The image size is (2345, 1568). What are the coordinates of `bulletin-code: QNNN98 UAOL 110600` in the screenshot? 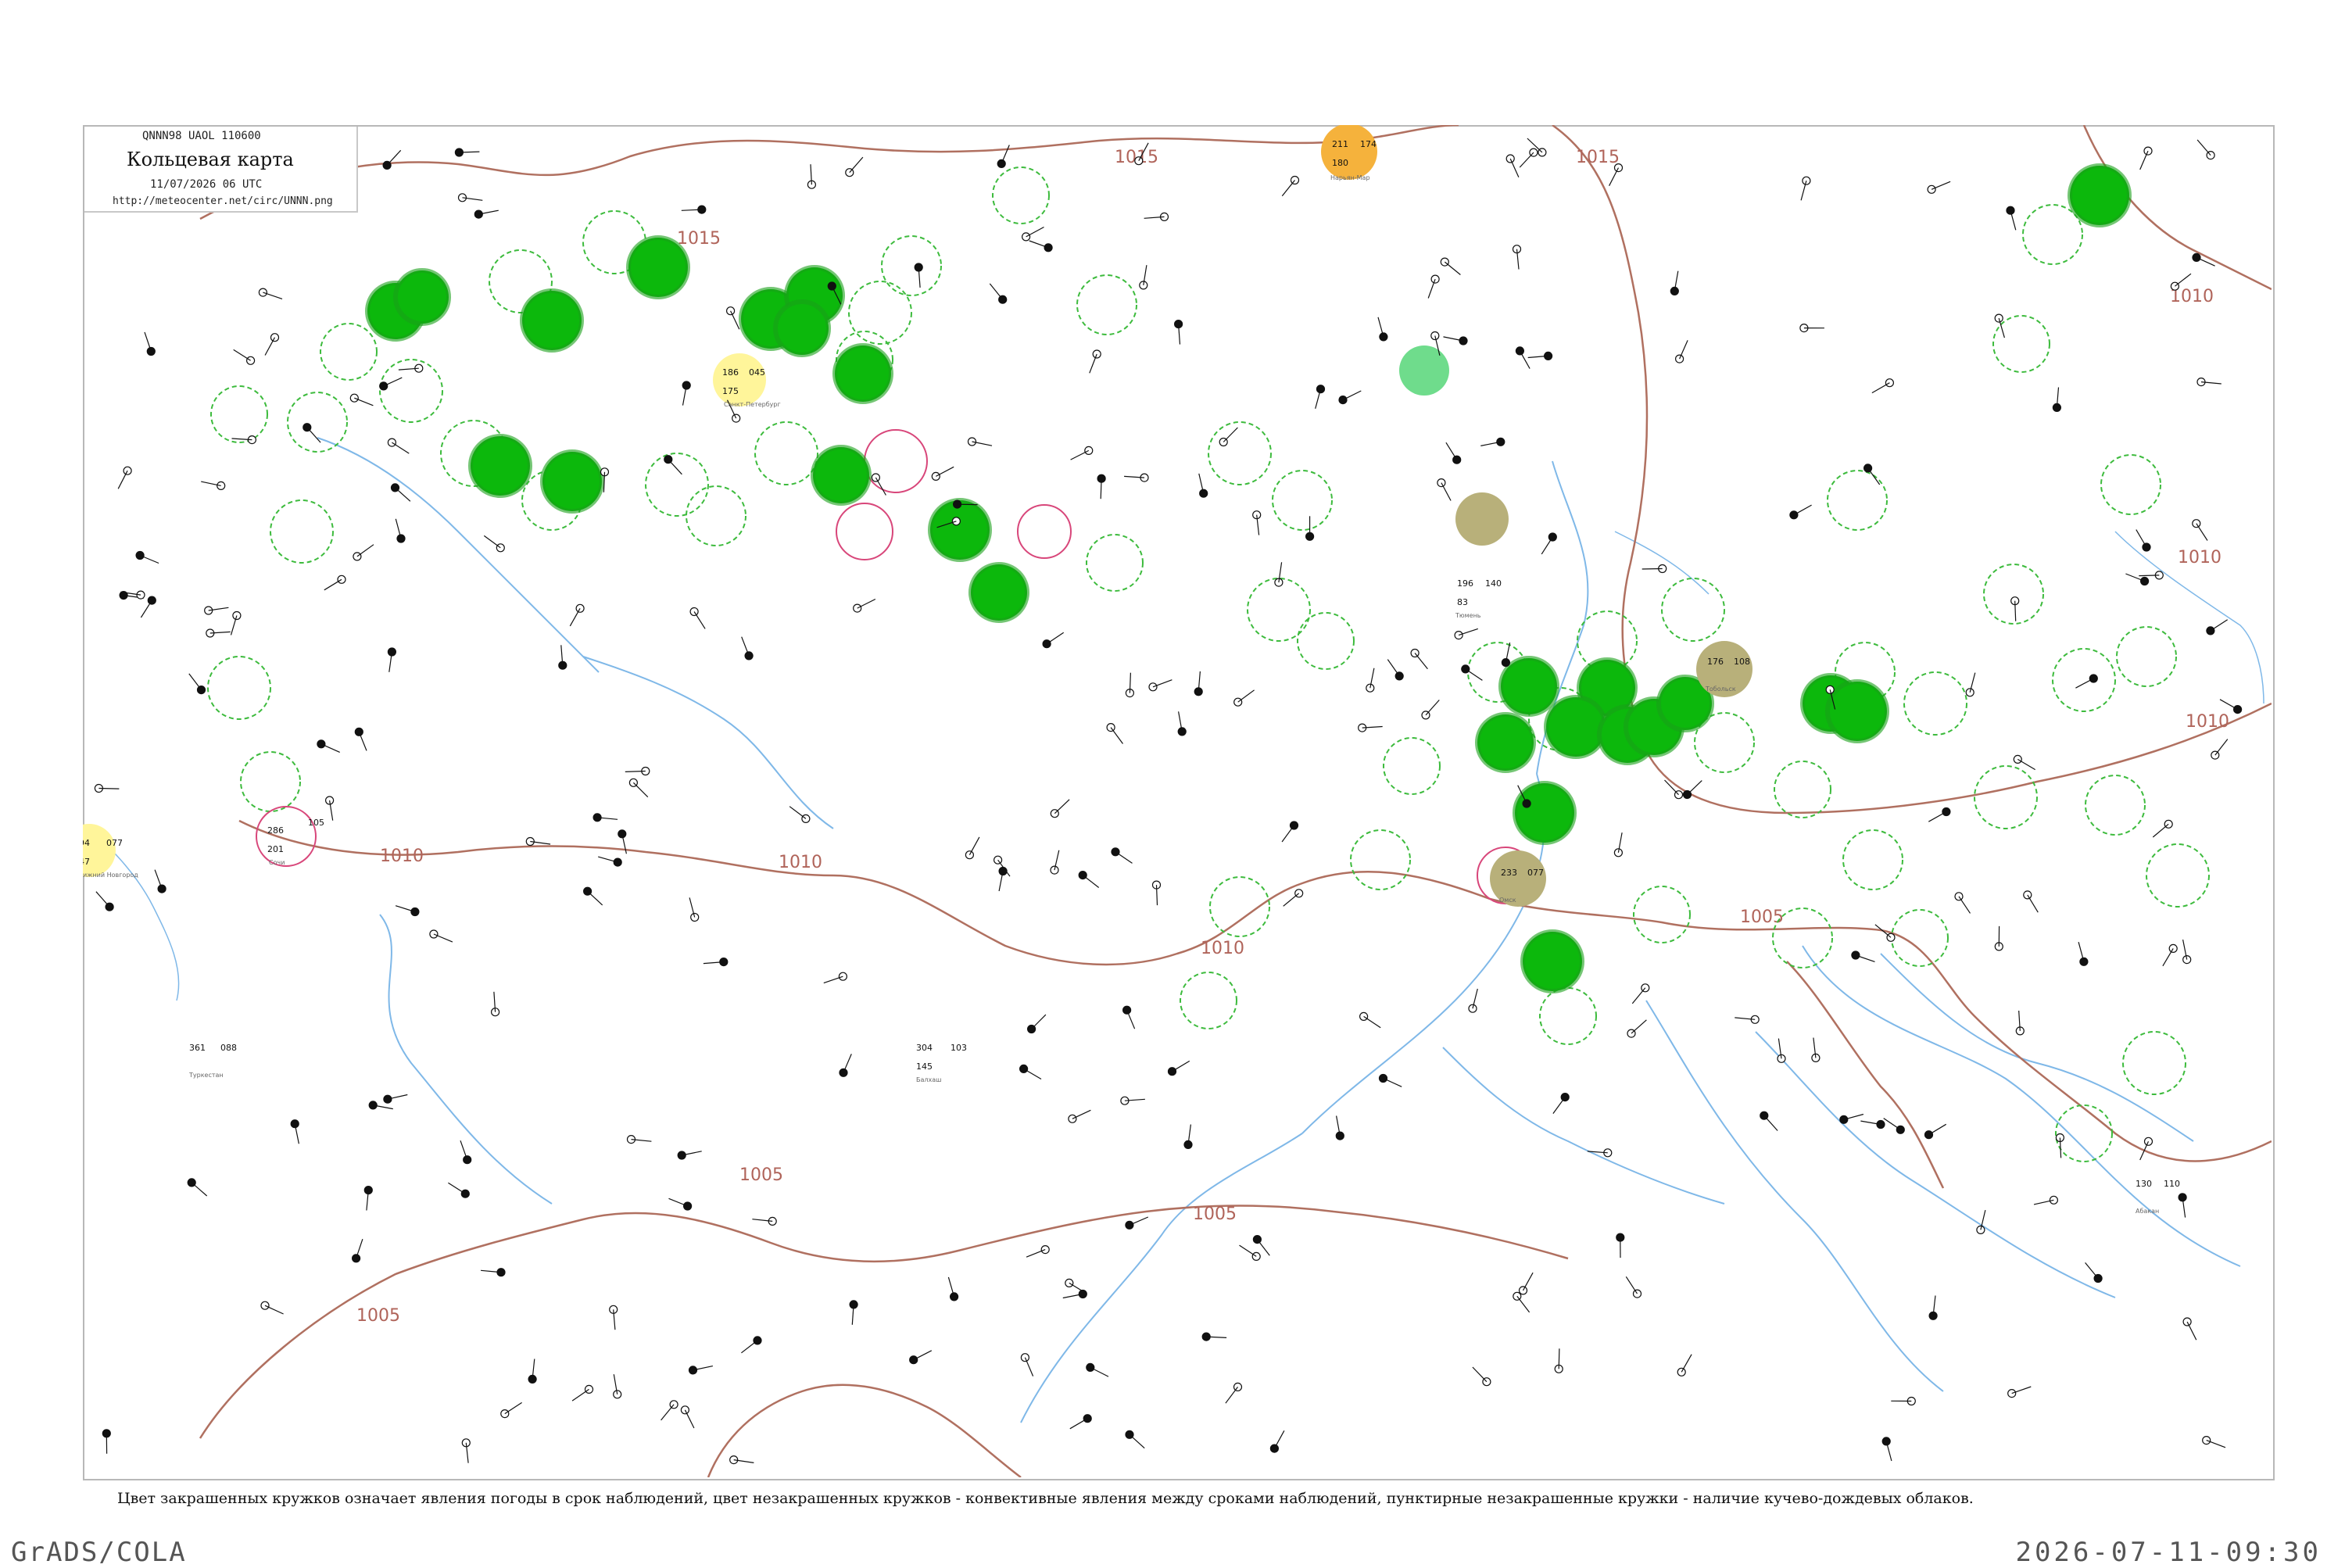 It's located at (201, 136).